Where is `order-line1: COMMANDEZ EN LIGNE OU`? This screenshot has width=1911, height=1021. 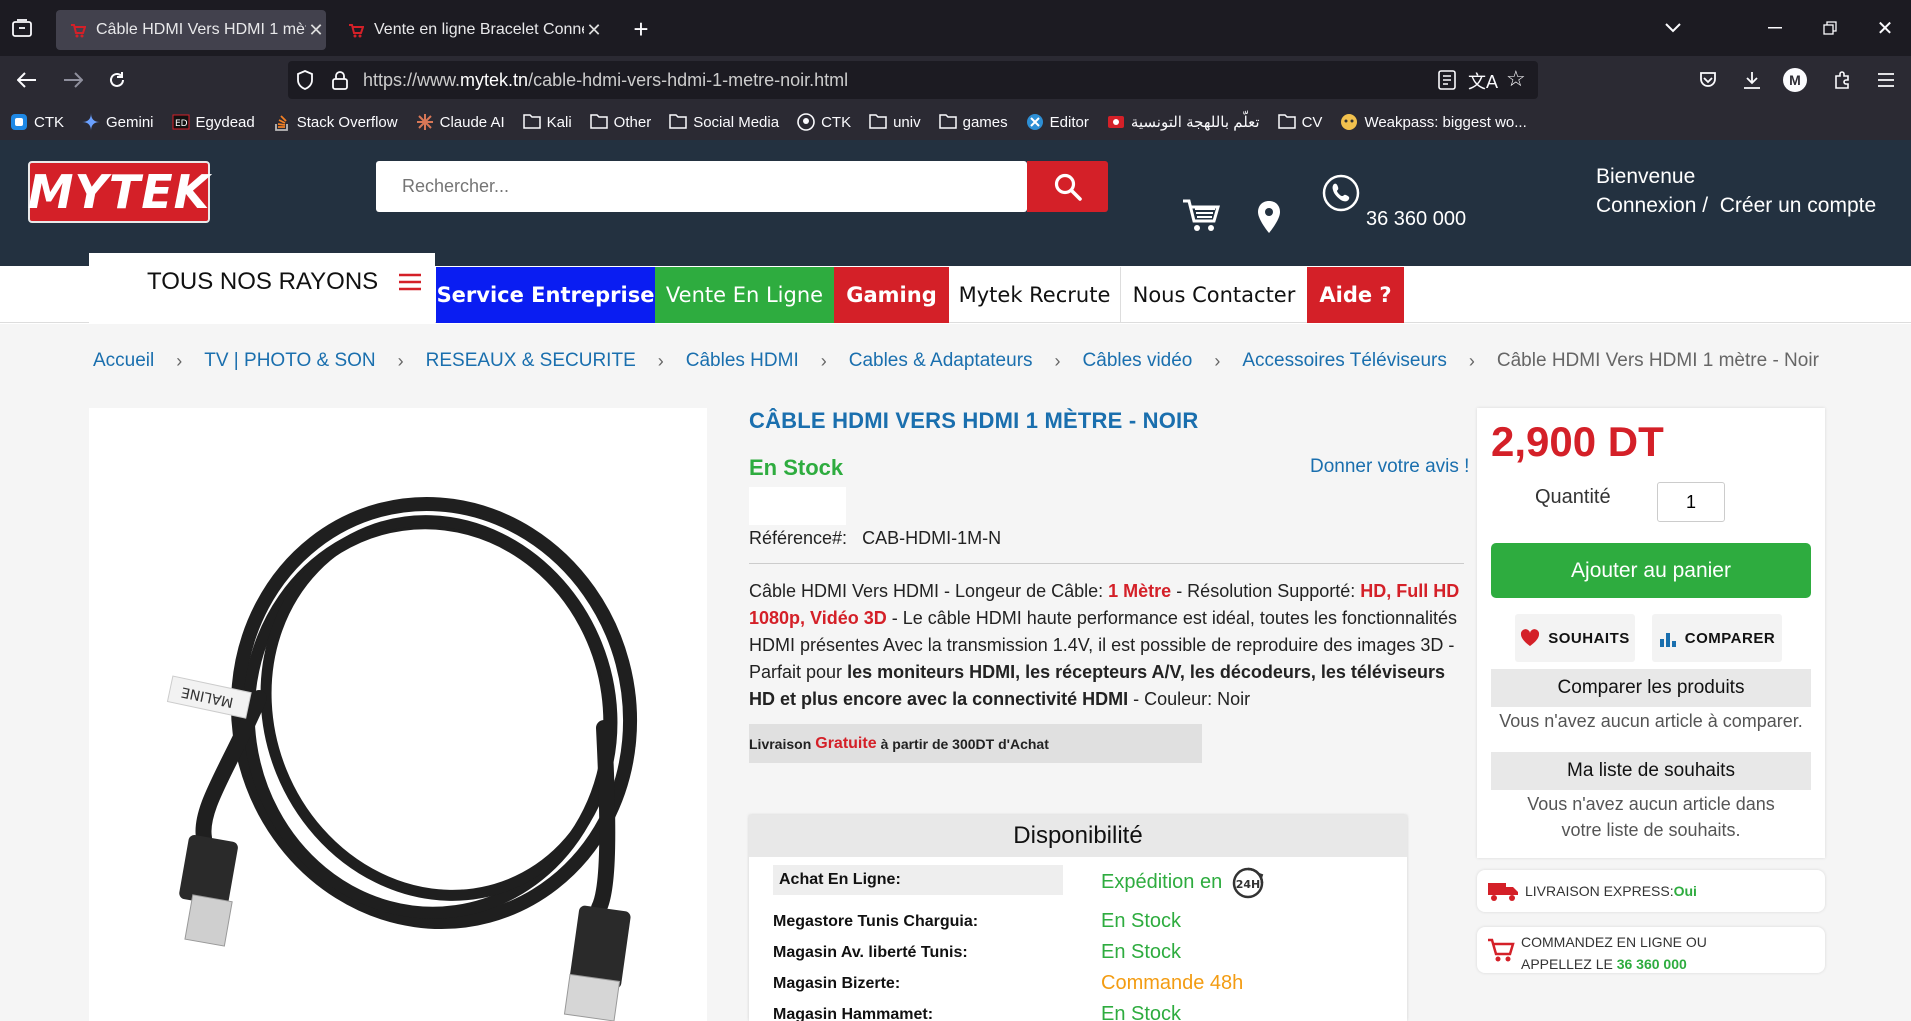
order-line1: COMMANDEZ EN LIGNE OU is located at coordinates (1614, 942).